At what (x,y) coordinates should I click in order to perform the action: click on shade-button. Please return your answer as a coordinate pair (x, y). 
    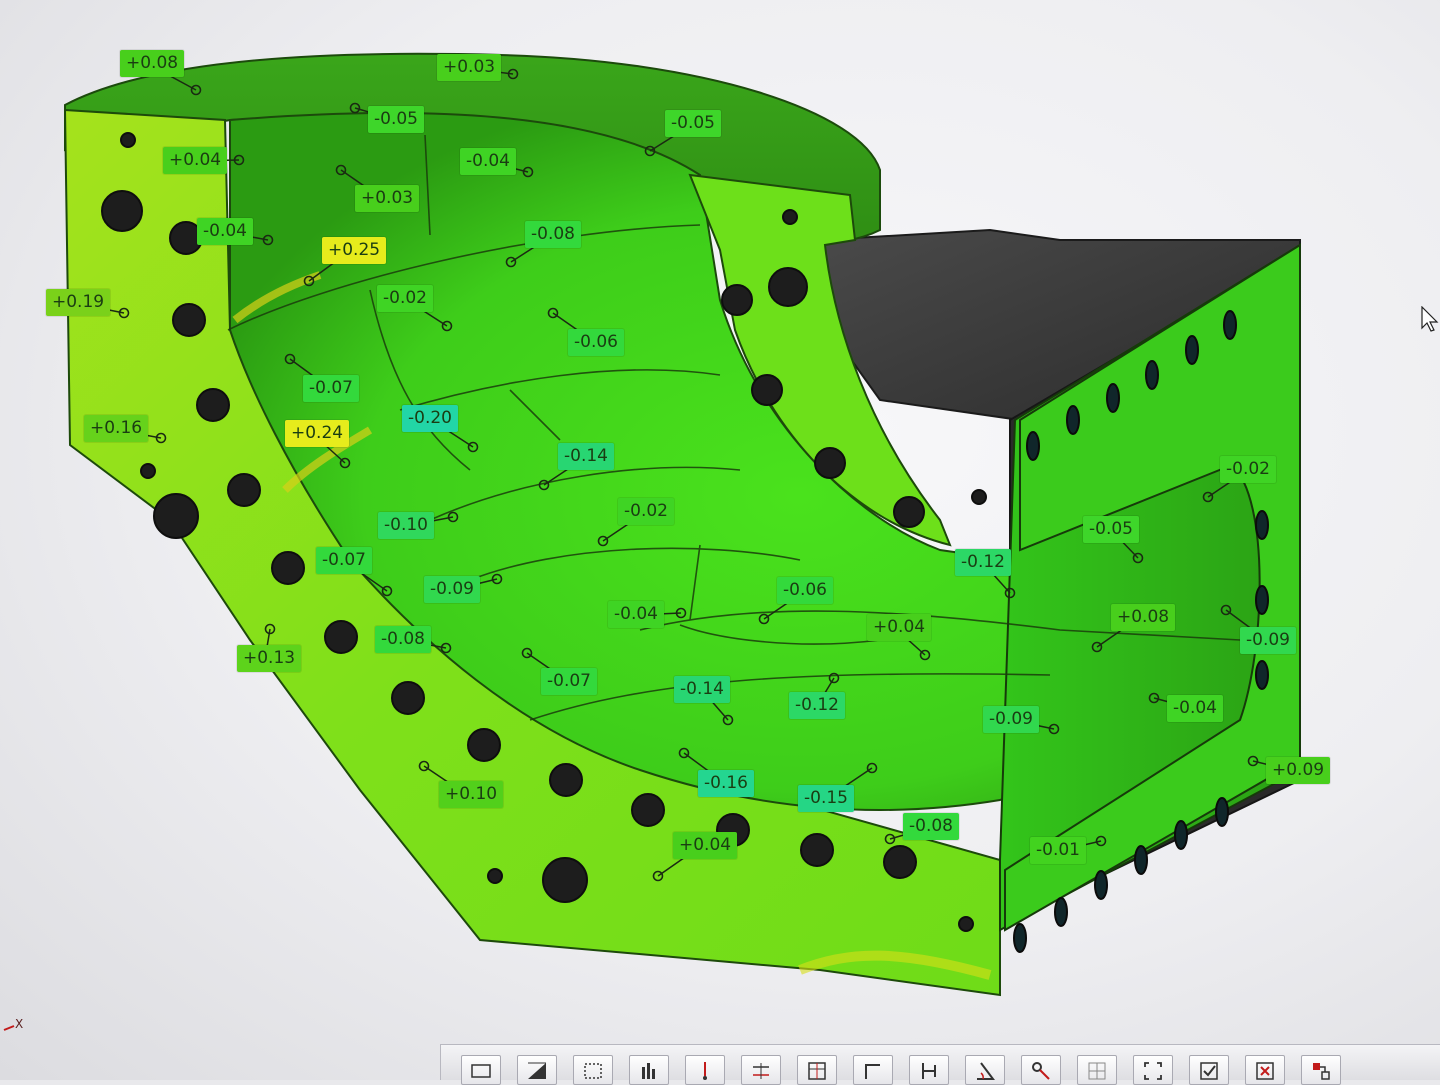
    Looking at the image, I should click on (537, 1070).